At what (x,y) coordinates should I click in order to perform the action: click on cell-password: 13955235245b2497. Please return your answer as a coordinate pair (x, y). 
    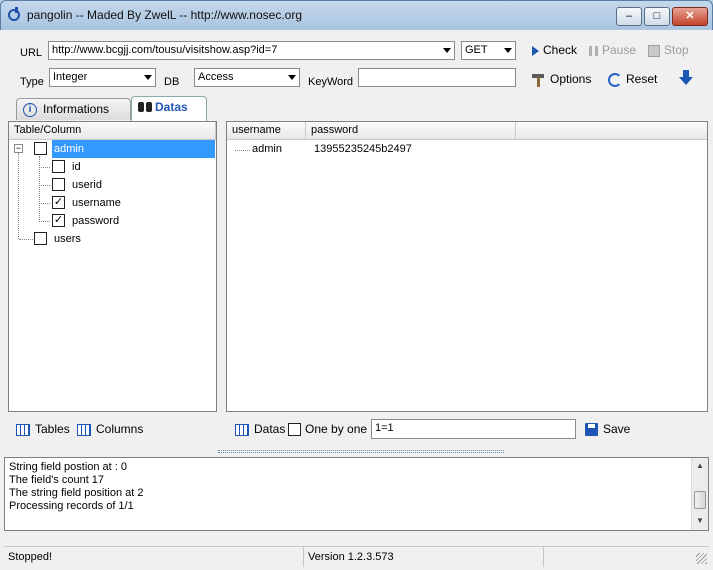
    Looking at the image, I should click on (363, 149).